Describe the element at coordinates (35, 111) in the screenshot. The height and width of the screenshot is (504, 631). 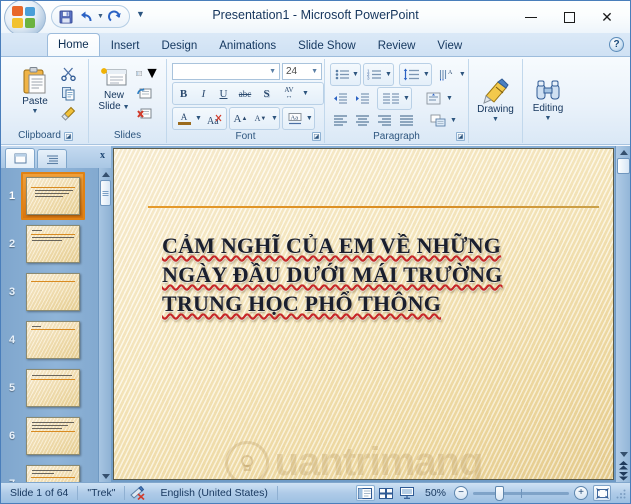
I see `paste-dropdown-icon: ▼` at that location.